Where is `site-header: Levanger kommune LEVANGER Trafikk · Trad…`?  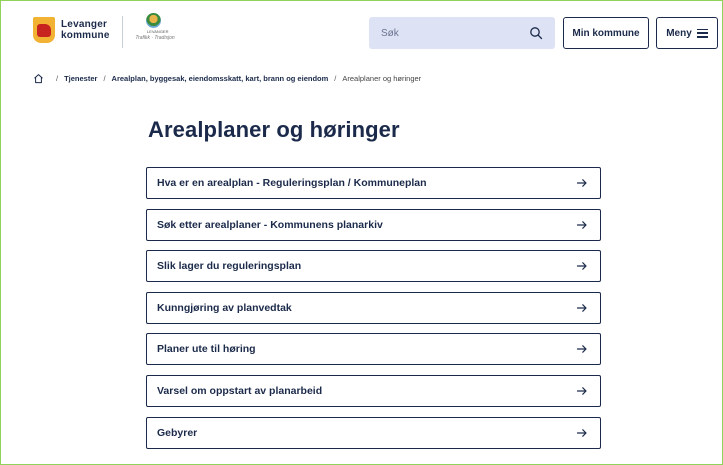 site-header: Levanger kommune LEVANGER Trafikk · Trad… is located at coordinates (361, 32).